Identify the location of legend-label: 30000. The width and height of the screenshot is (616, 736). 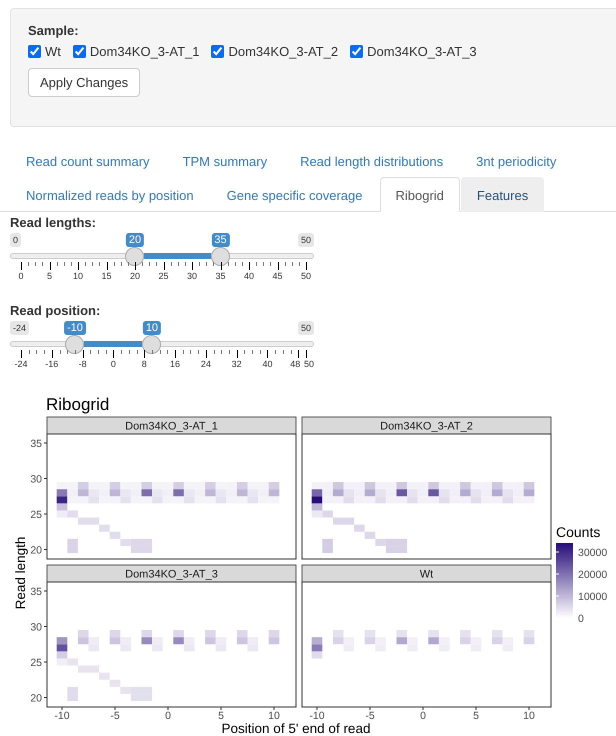
(593, 553).